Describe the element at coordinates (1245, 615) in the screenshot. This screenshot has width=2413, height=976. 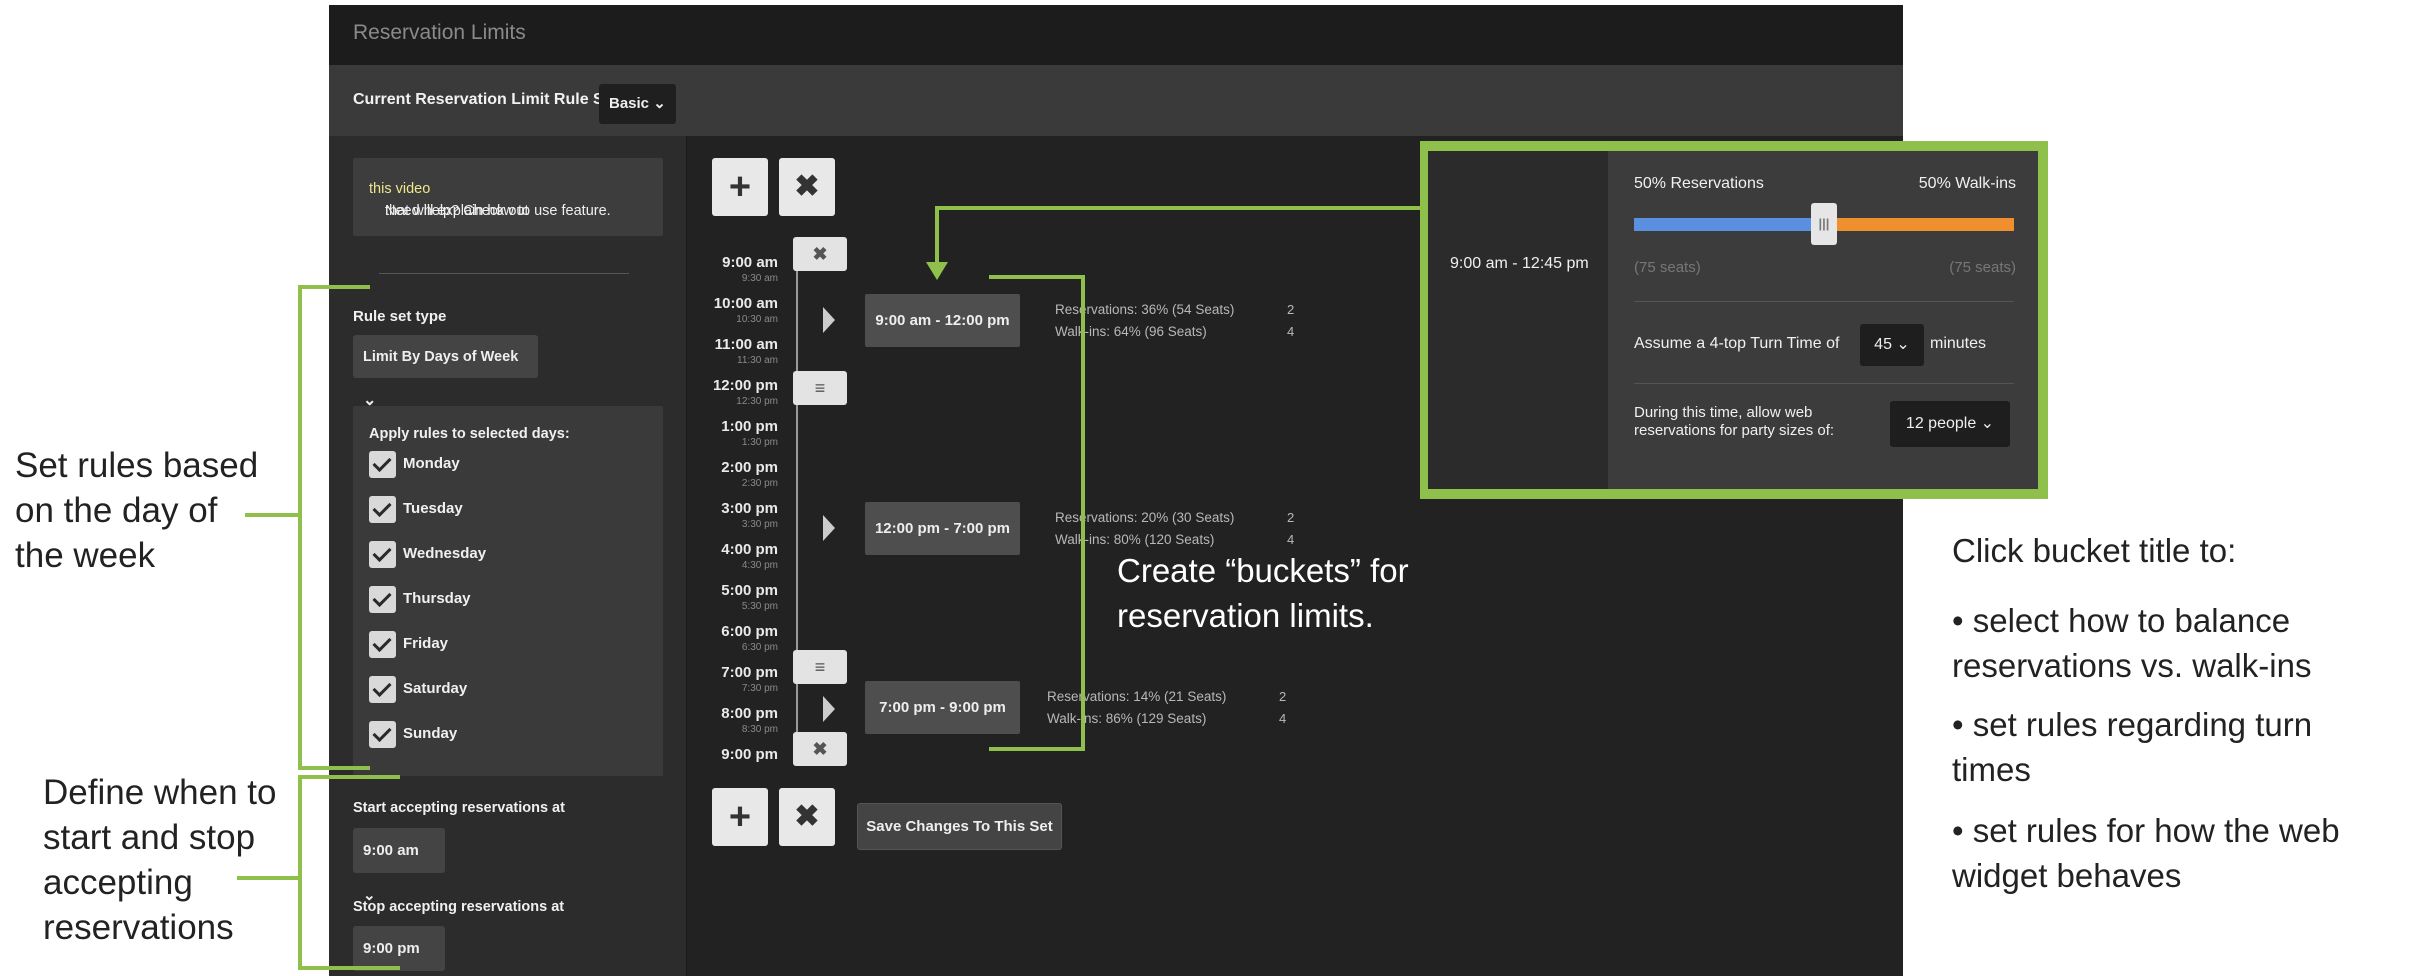
I see `annotation-line: reservation limits.` at that location.